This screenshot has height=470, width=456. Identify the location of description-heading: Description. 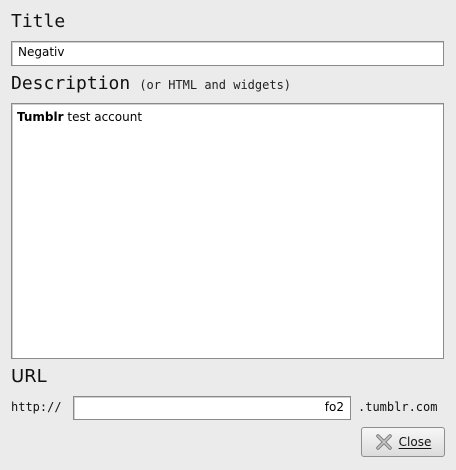
(71, 83).